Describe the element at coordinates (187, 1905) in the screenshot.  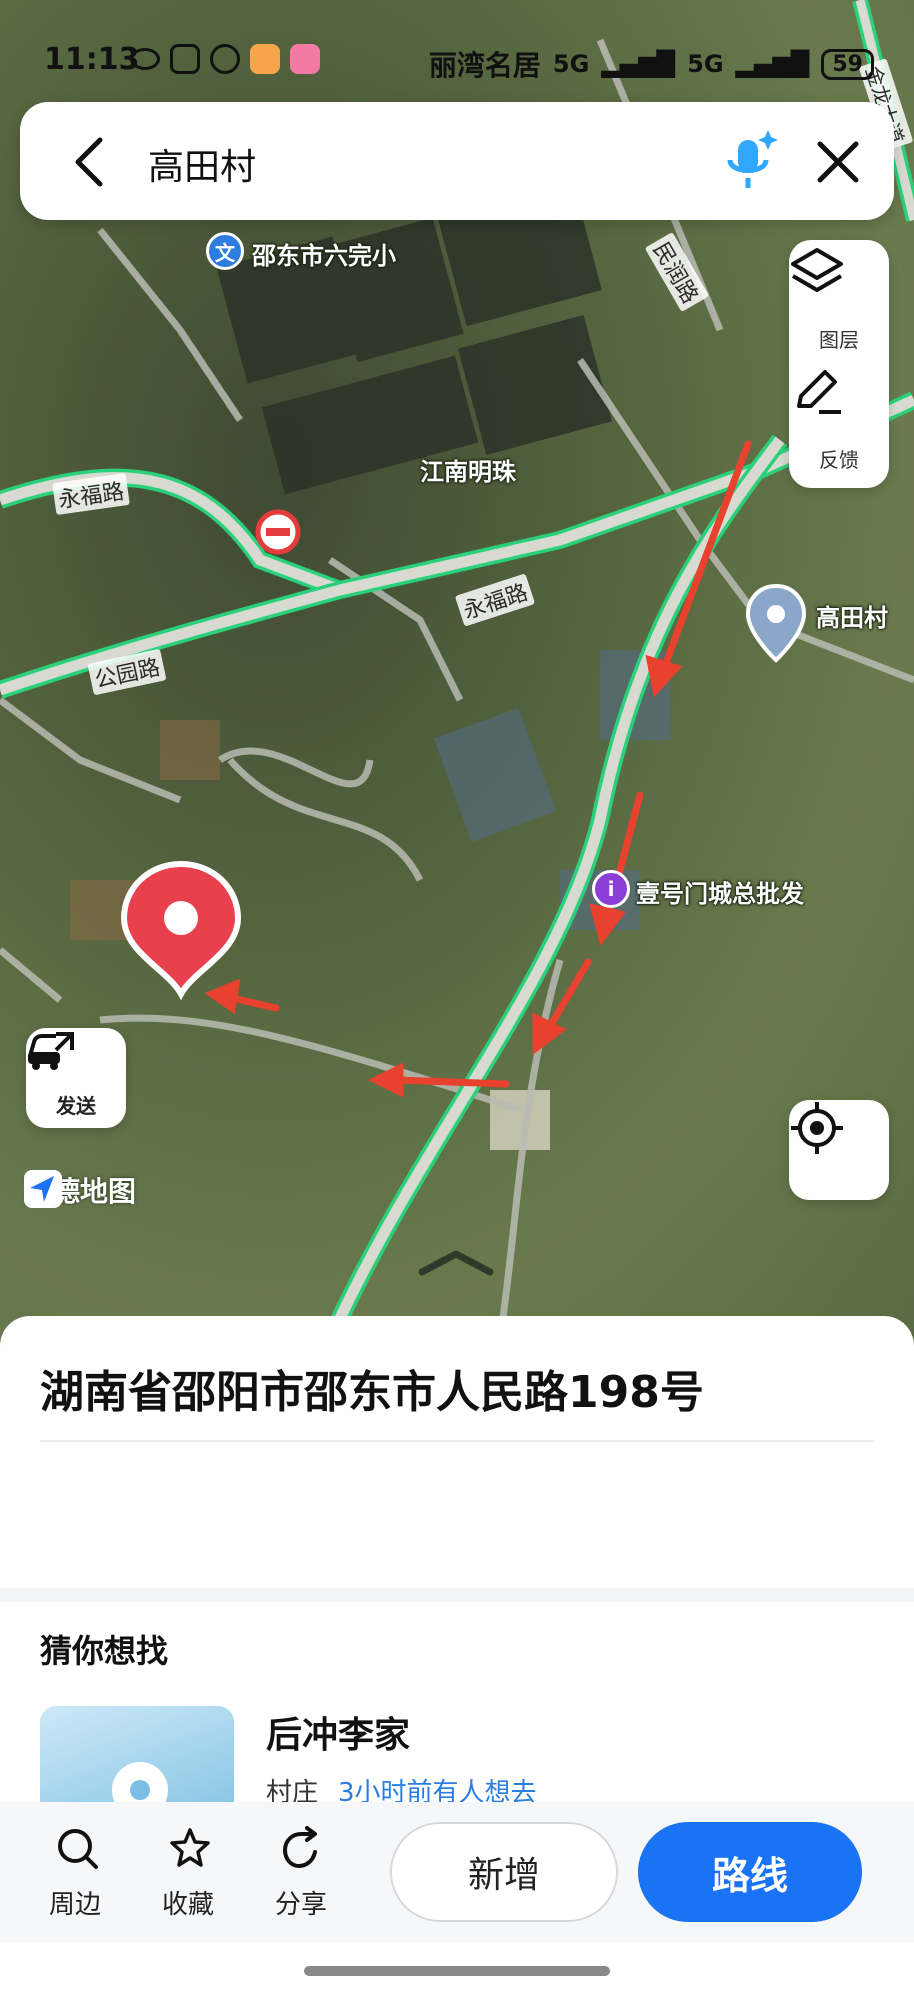
I see `favorite-label: 收藏` at that location.